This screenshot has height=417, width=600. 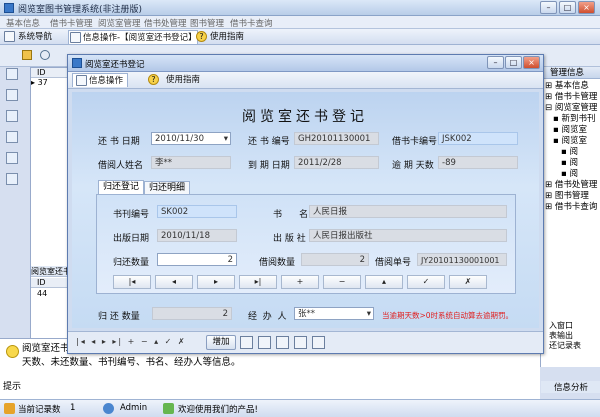 I want to click on dialog-tab-ops: 信息操作, so click(x=100, y=80).